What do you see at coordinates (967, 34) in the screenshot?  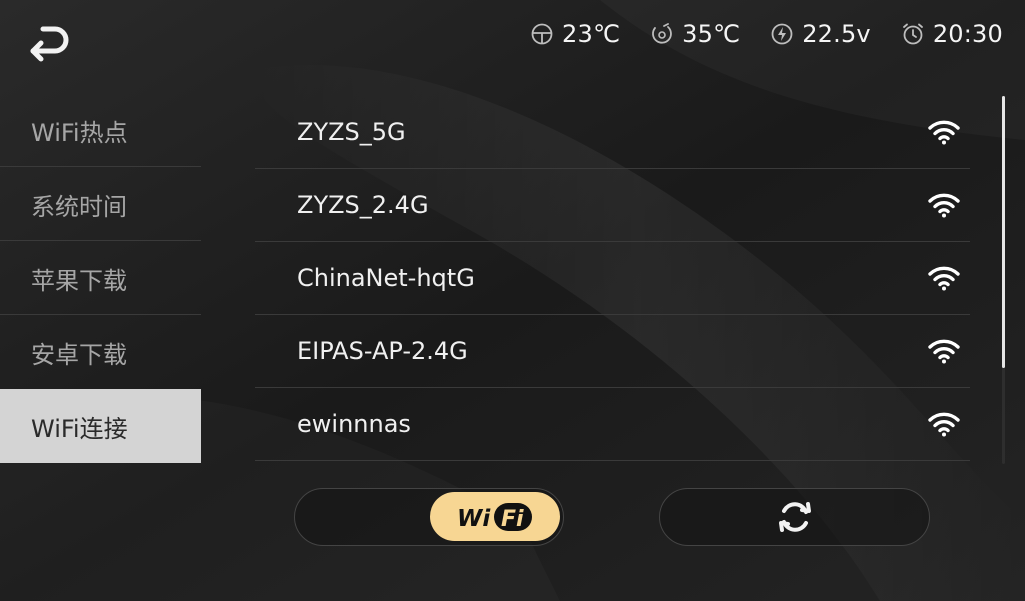 I see `time-value: 20:30` at bounding box center [967, 34].